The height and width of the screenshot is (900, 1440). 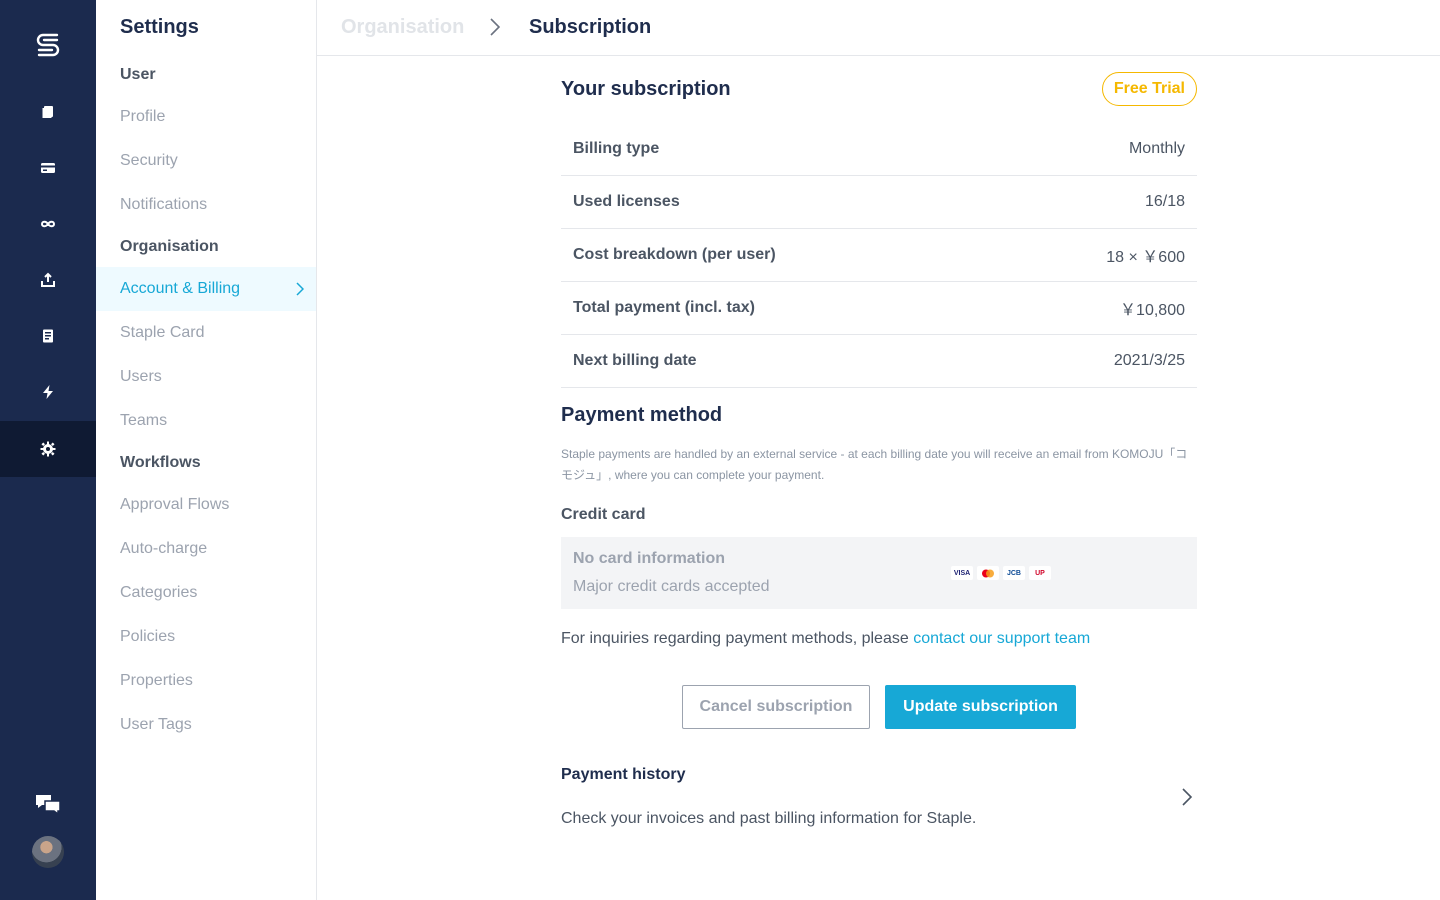 What do you see at coordinates (635, 360) in the screenshot?
I see `detail-label: Next billing date` at bounding box center [635, 360].